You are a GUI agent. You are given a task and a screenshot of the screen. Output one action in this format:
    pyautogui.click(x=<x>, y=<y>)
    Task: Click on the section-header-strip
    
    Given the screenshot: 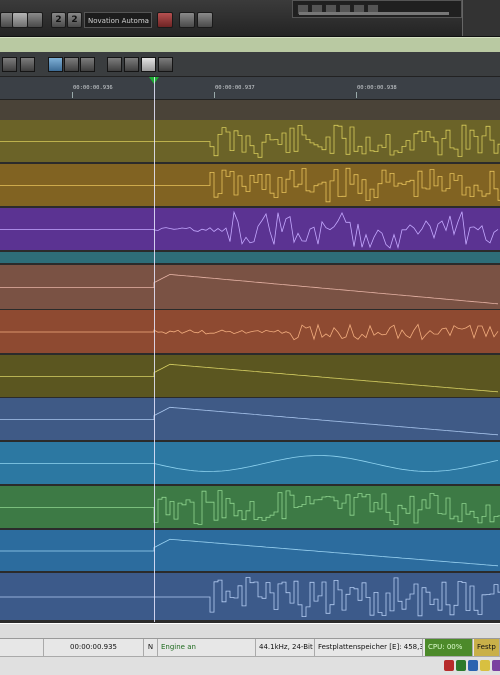 What is the action you would take?
    pyautogui.click(x=250, y=45)
    